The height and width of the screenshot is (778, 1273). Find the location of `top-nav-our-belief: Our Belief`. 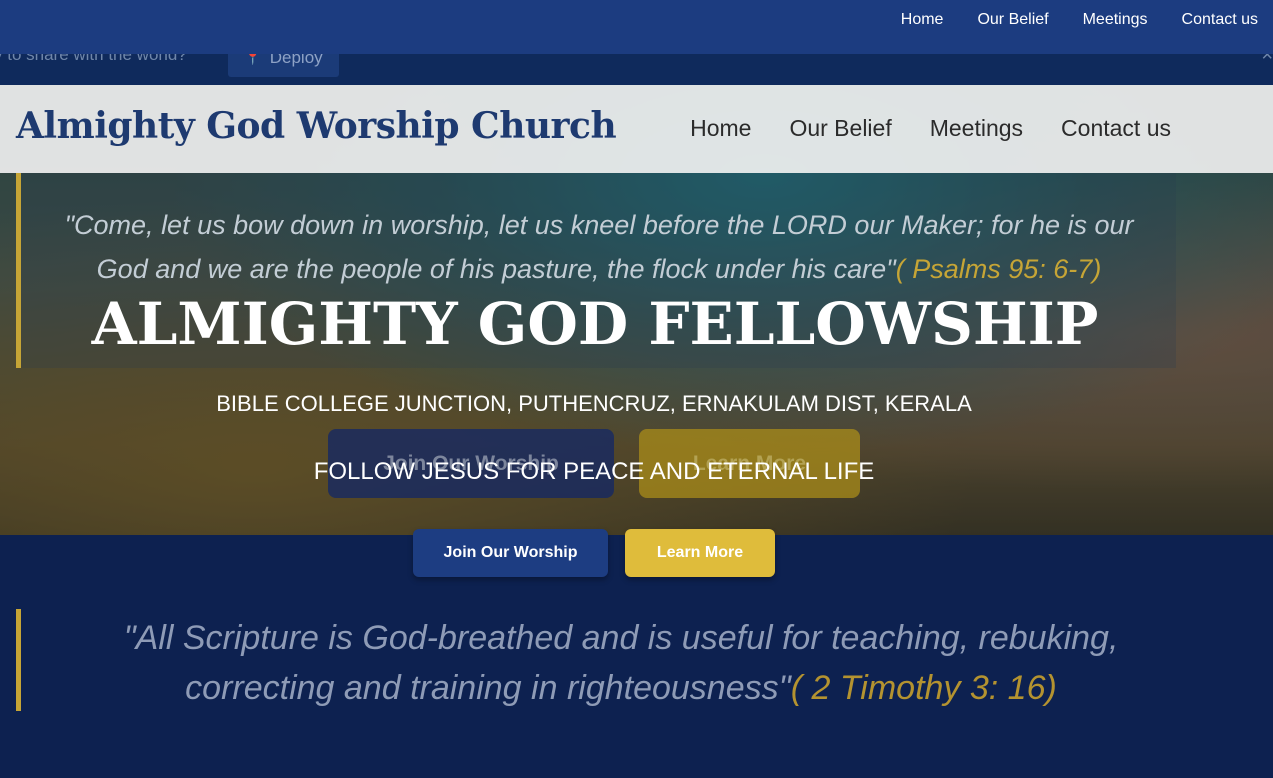

top-nav-our-belief: Our Belief is located at coordinates (1012, 20).